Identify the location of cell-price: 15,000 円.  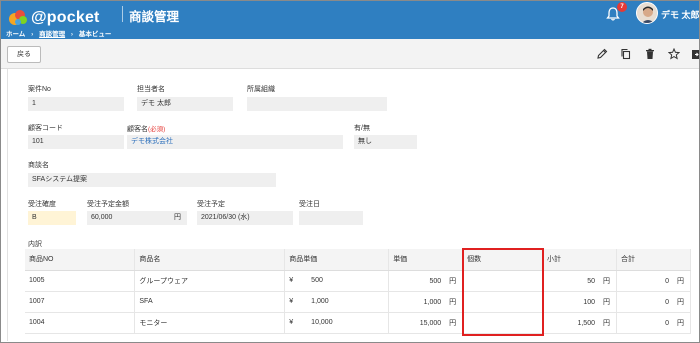
(426, 323).